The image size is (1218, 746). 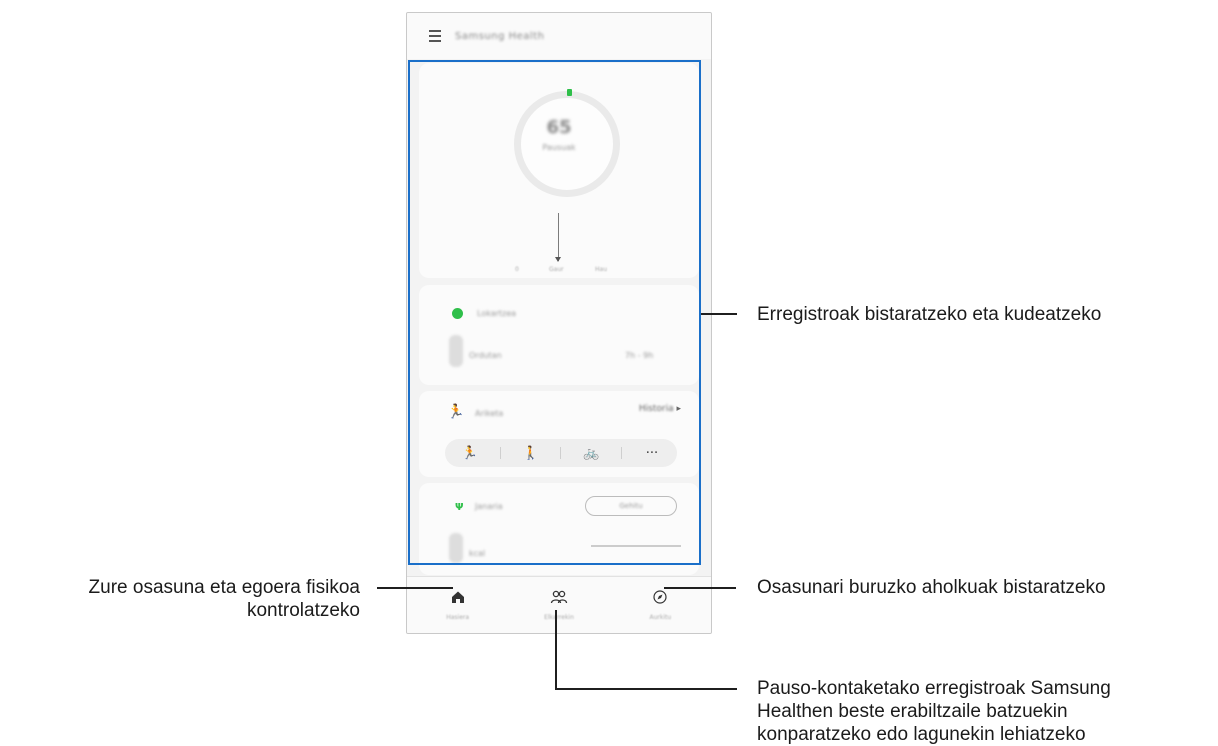 I want to click on nav-home-label: Hasiera, so click(x=458, y=617).